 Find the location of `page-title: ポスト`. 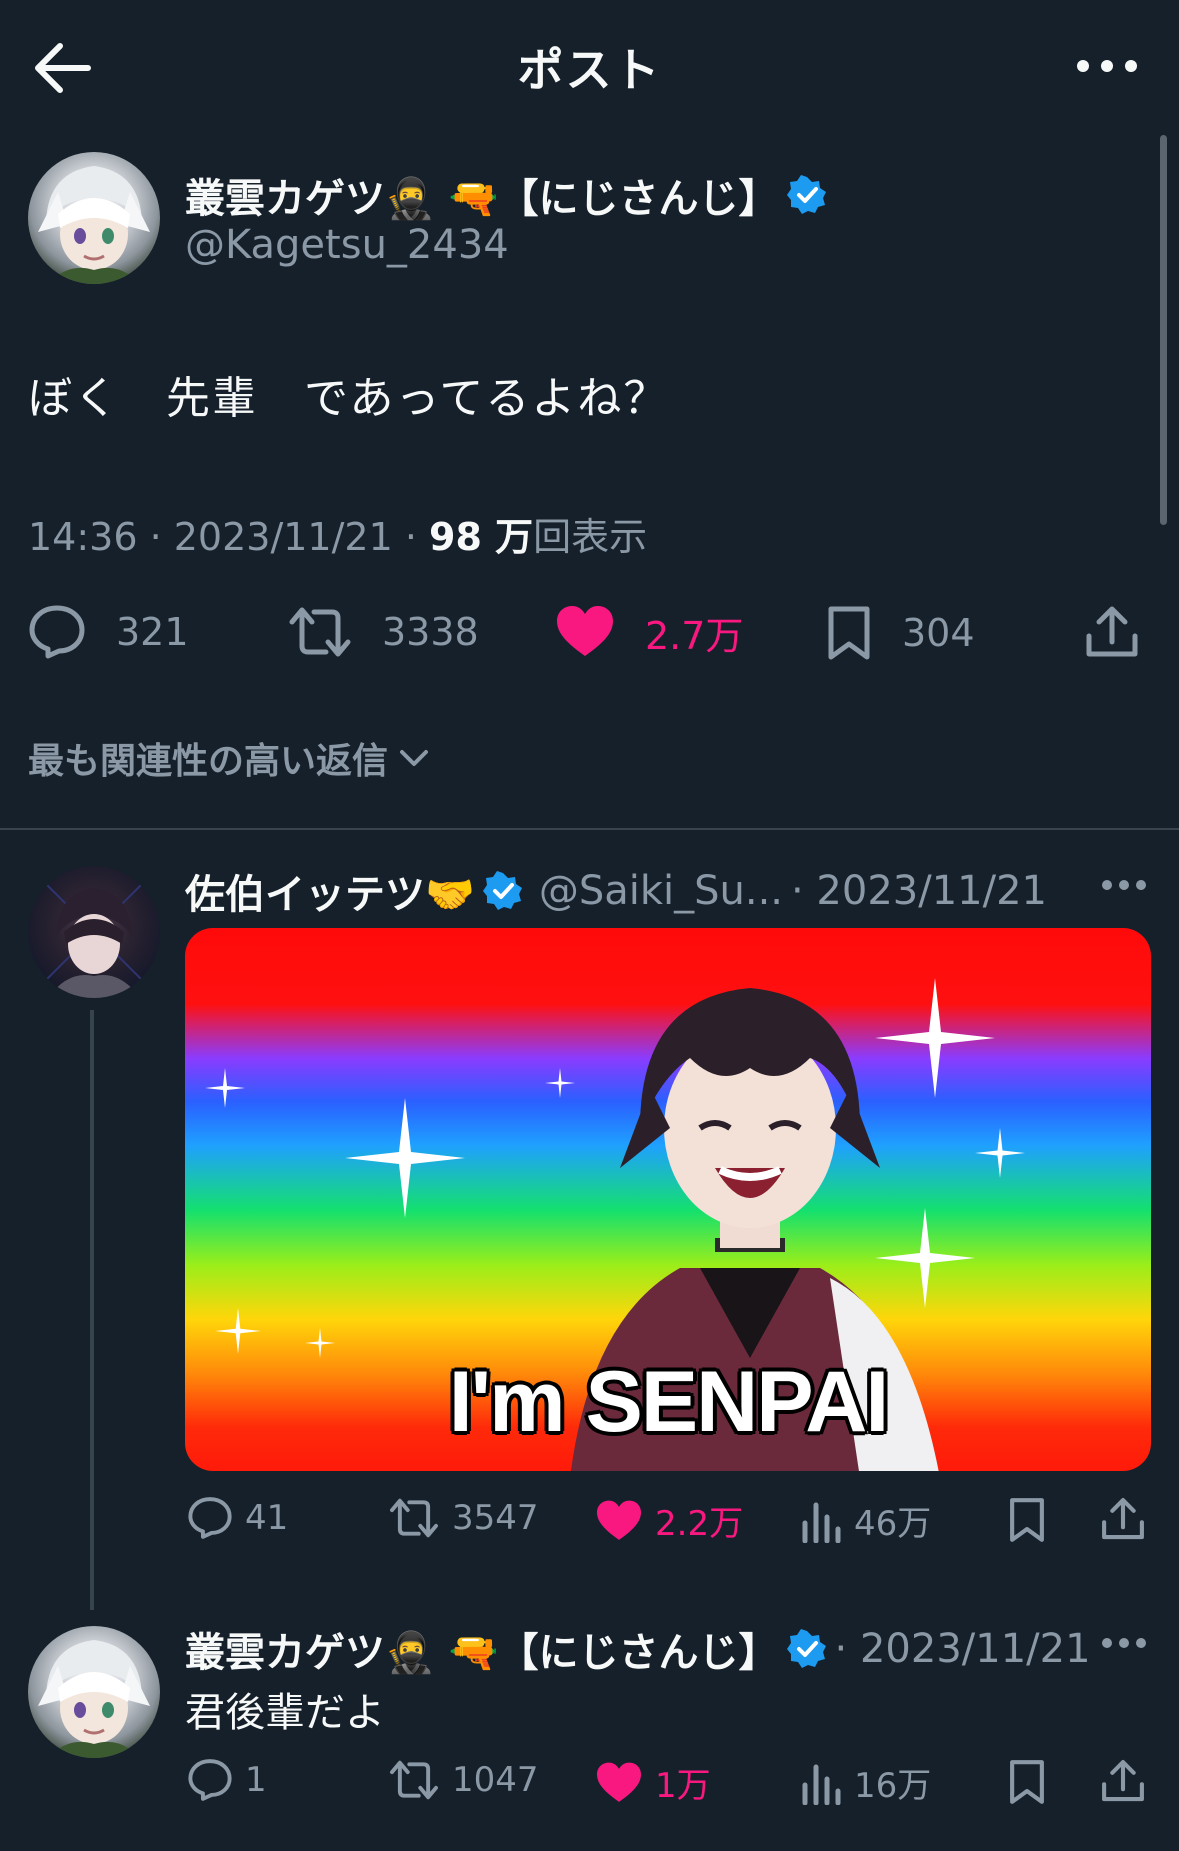

page-title: ポスト is located at coordinates (589, 70).